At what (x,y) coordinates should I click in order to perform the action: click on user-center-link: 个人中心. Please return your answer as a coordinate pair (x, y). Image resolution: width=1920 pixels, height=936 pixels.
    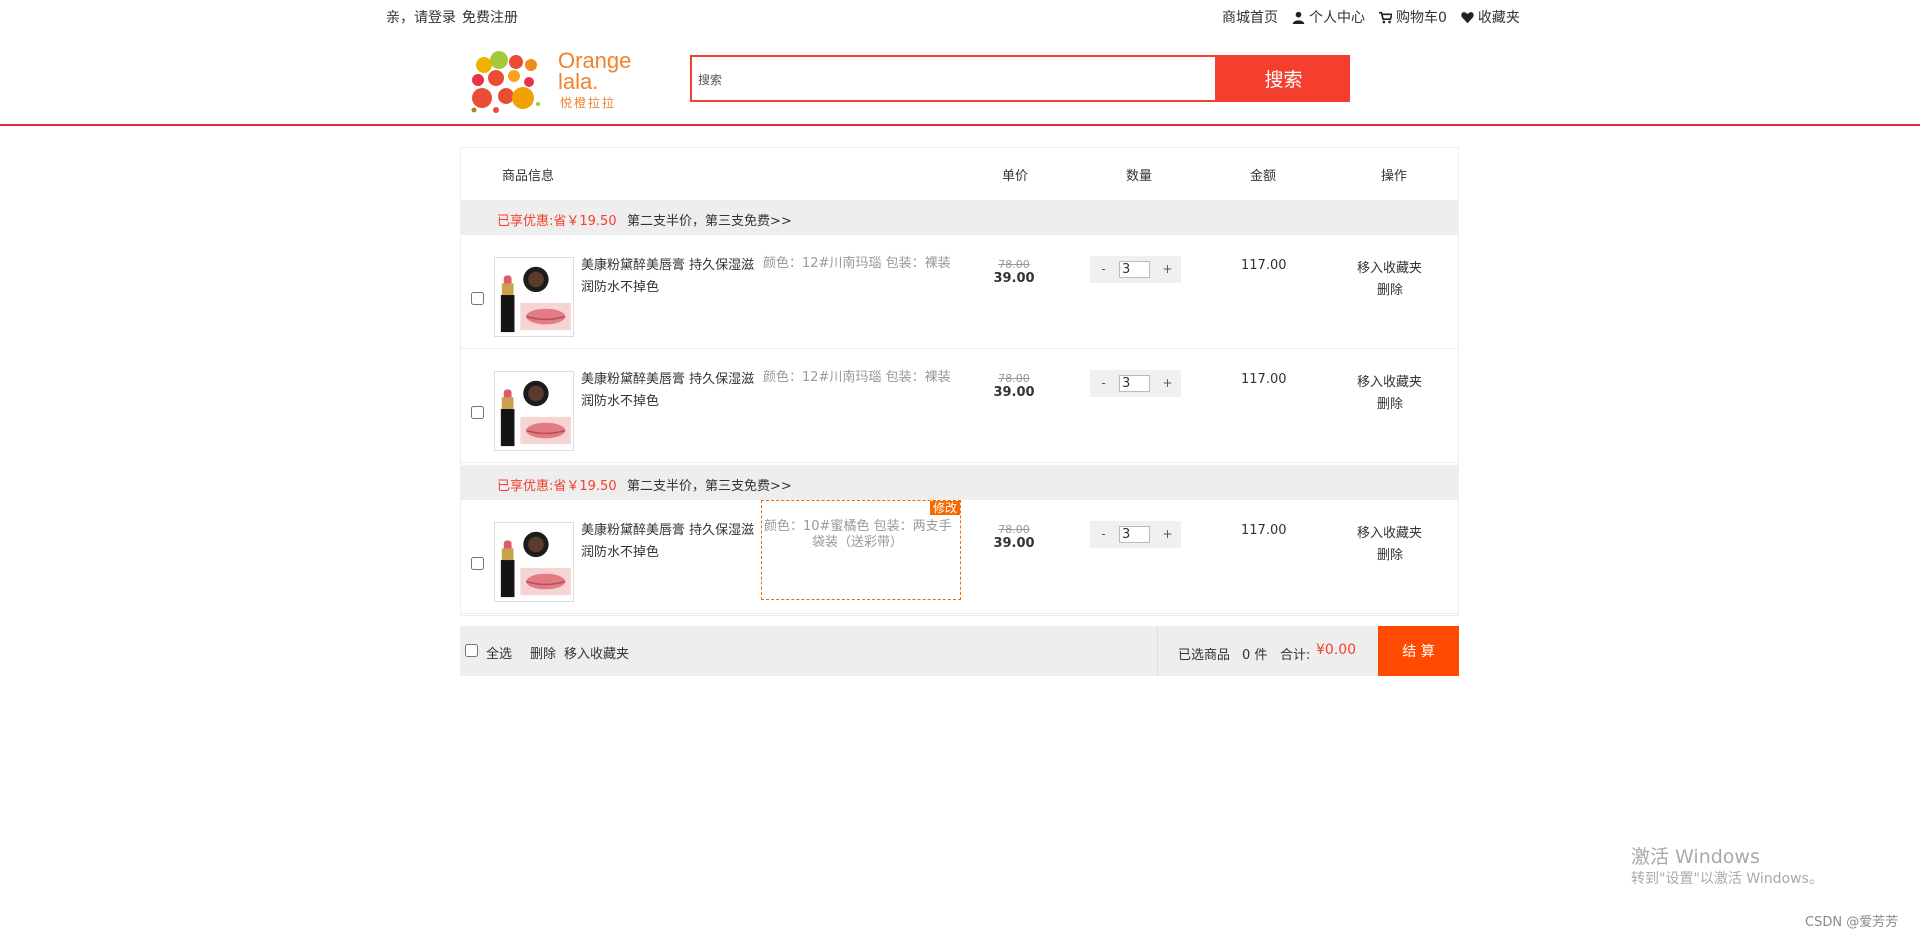
    Looking at the image, I should click on (1328, 17).